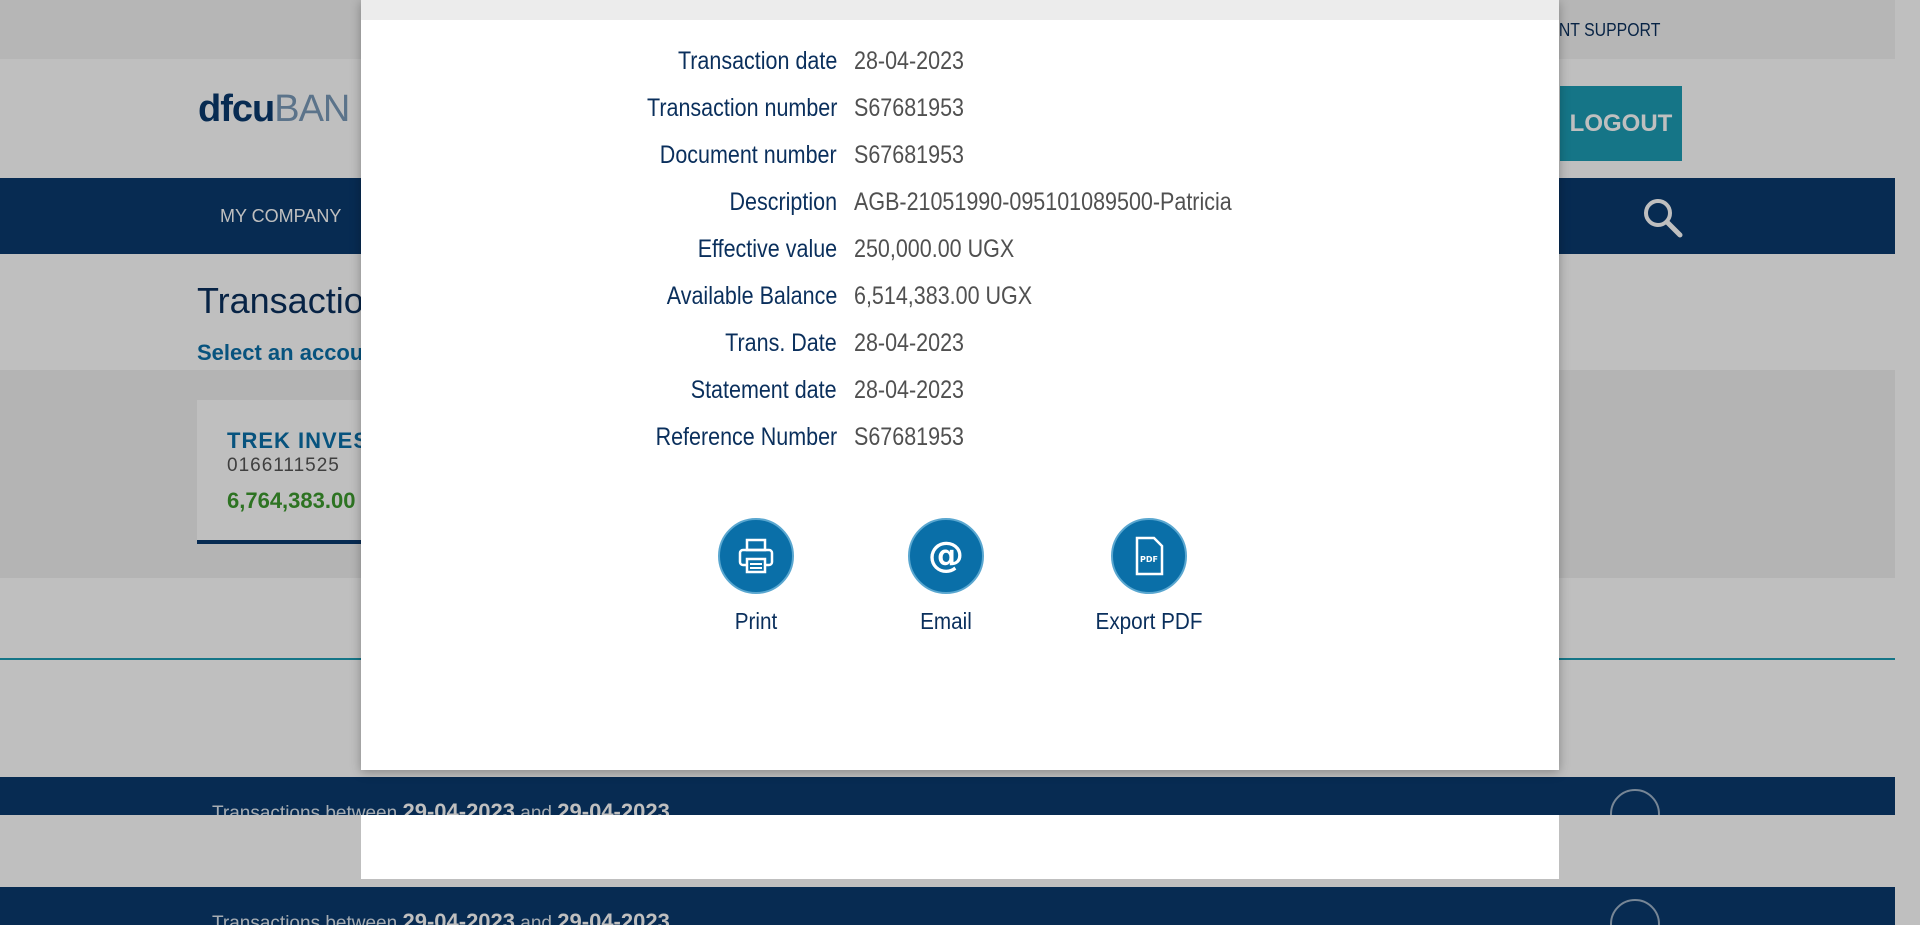 The height and width of the screenshot is (925, 1920). What do you see at coordinates (767, 249) in the screenshot?
I see `detail-label: Effective value` at bounding box center [767, 249].